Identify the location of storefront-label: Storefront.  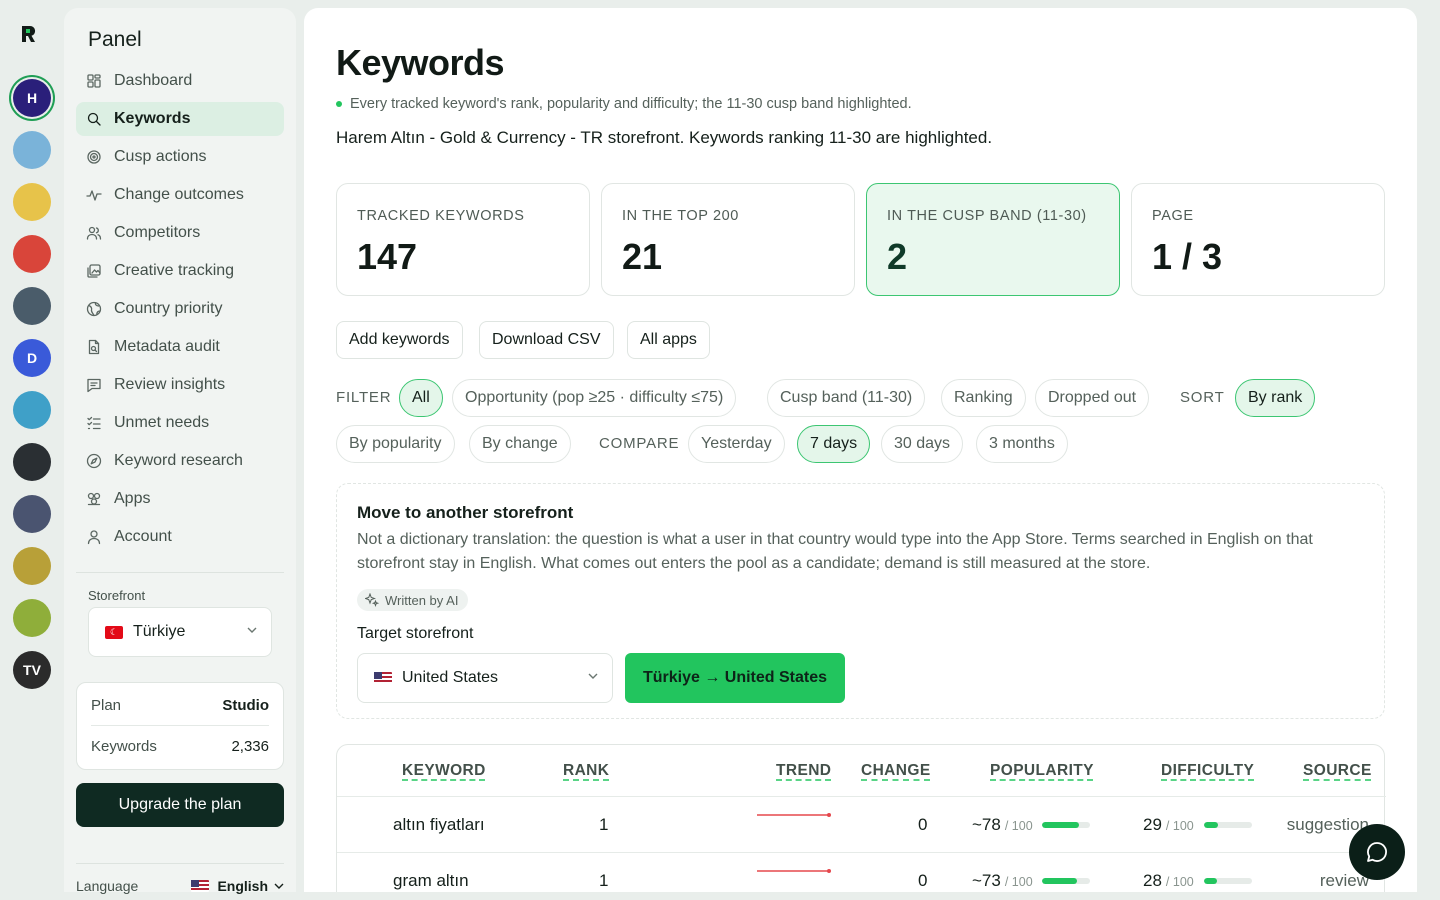
(117, 595).